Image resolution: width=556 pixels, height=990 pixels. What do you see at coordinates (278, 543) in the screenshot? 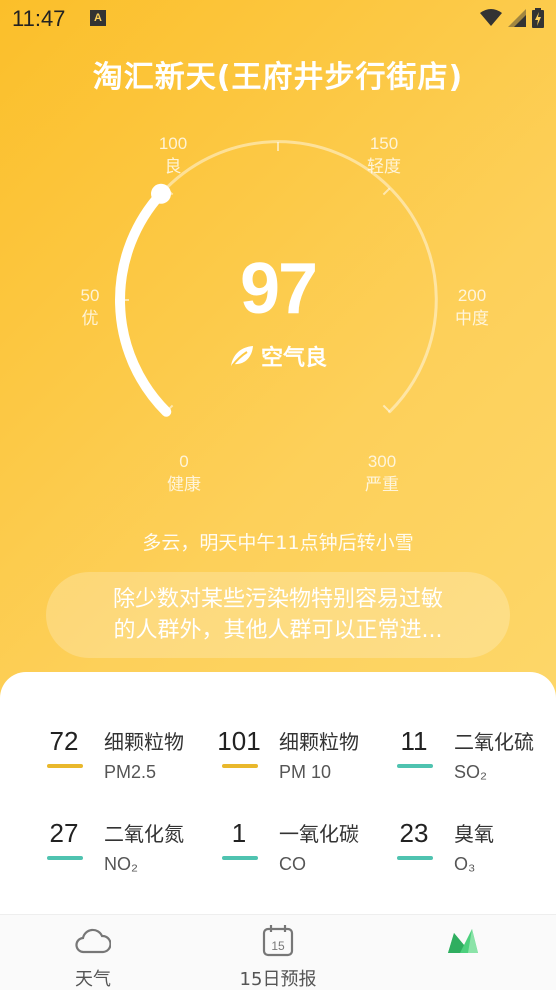
I see `weather-forecast: 多云，明天中午11点钟后转小雪` at bounding box center [278, 543].